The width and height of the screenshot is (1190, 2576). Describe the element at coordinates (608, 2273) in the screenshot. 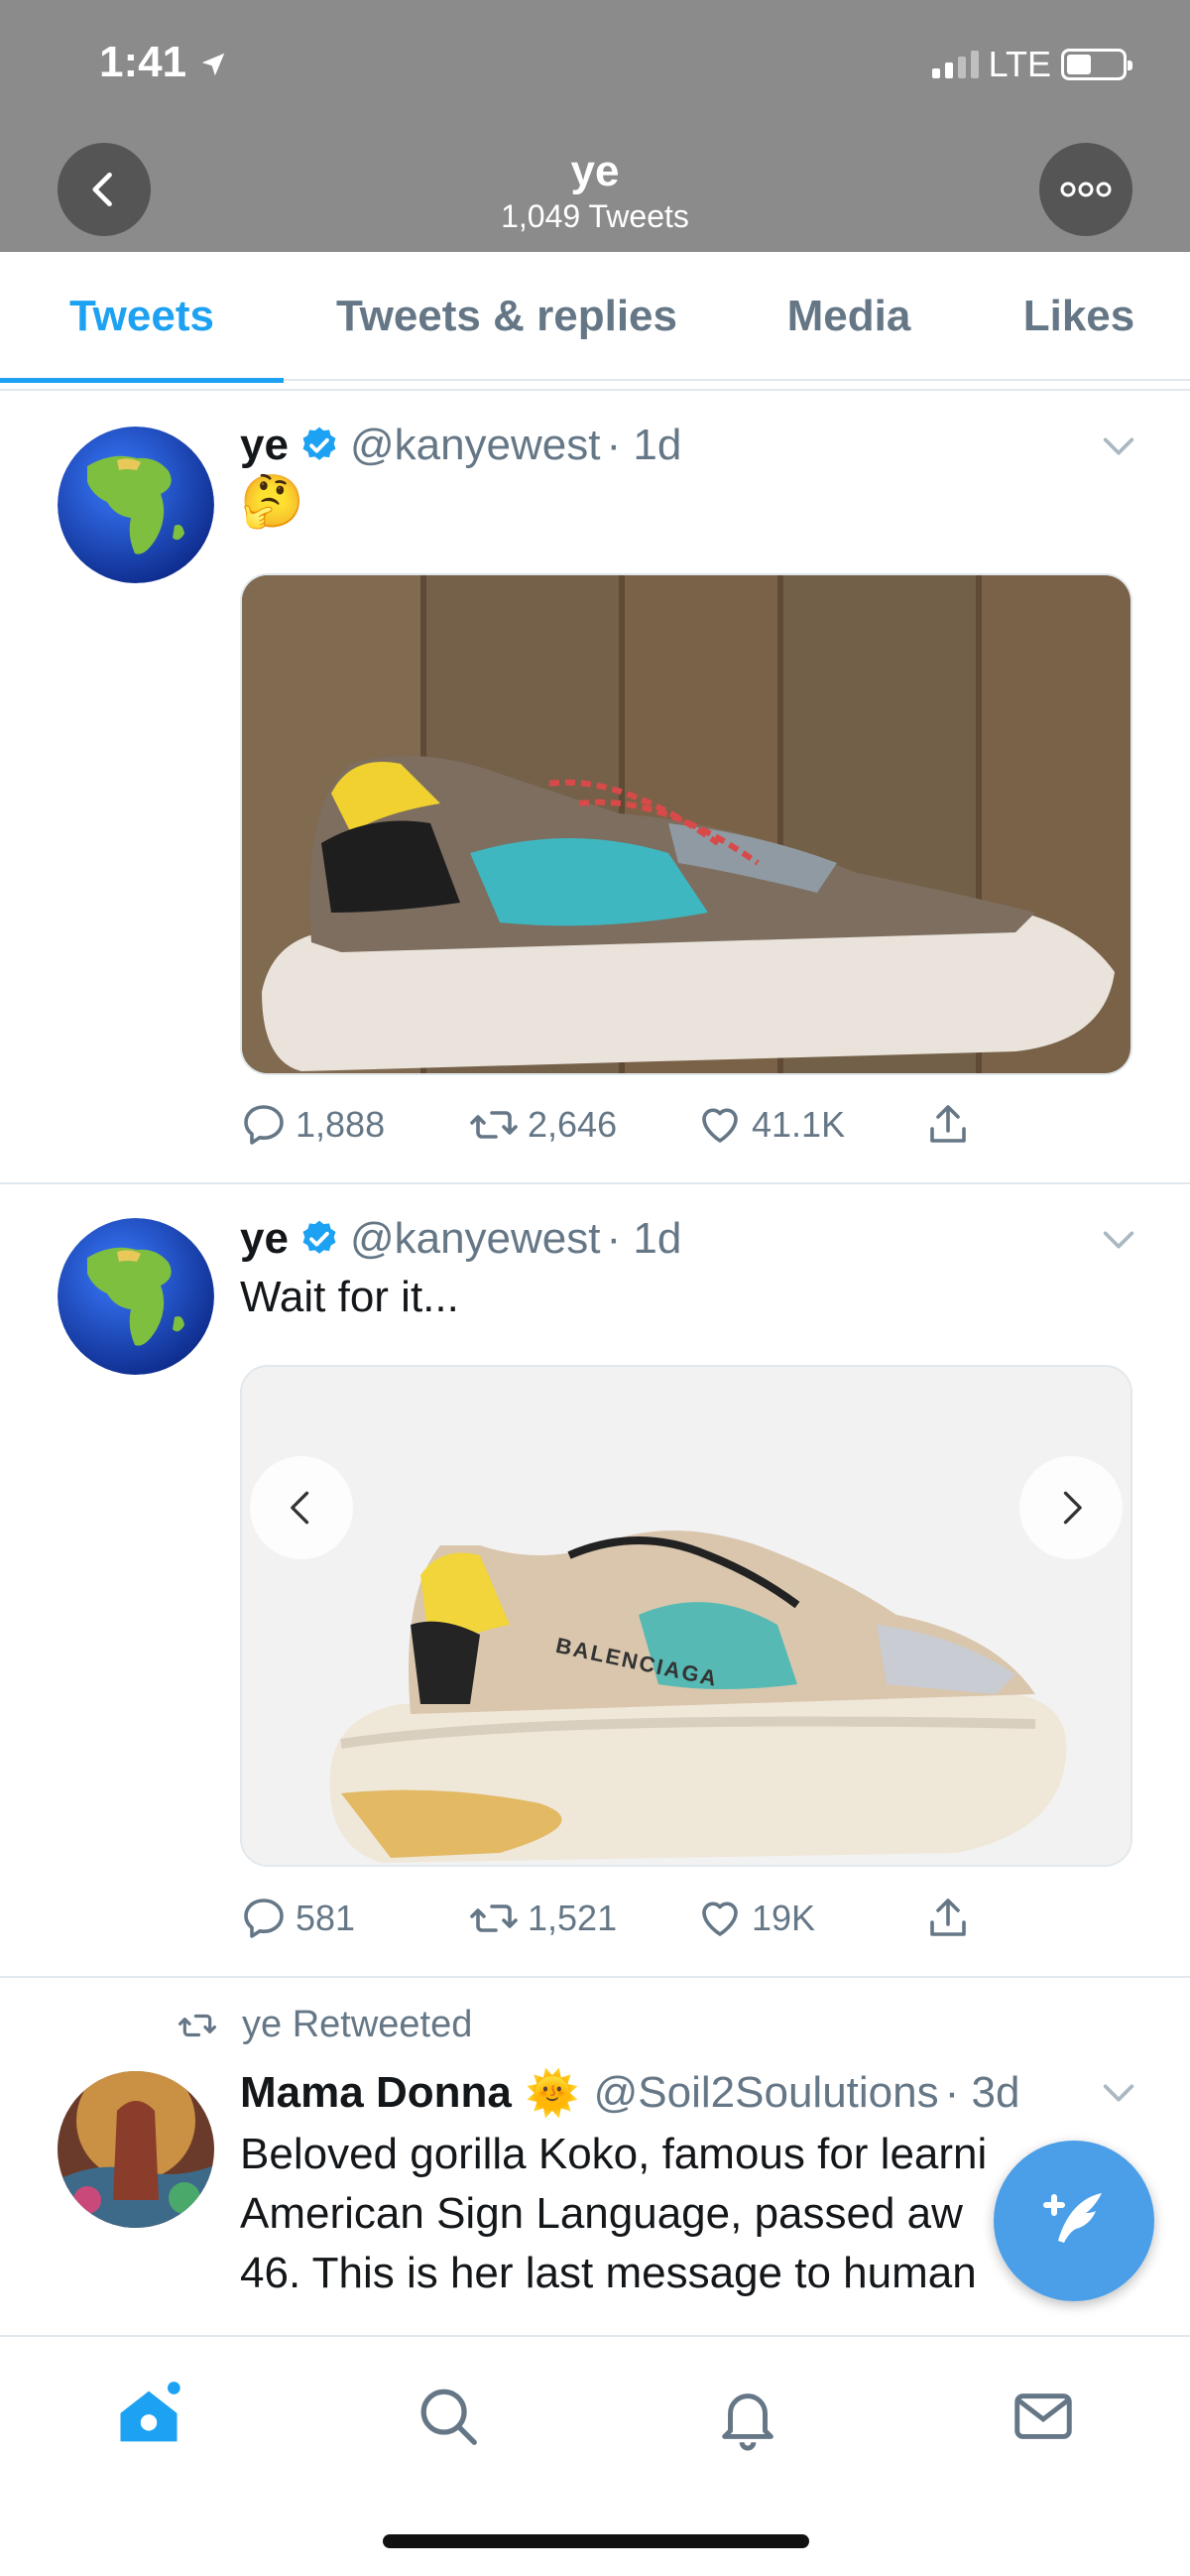

I see `tweet-text-line: 46. This is her last message to human` at that location.